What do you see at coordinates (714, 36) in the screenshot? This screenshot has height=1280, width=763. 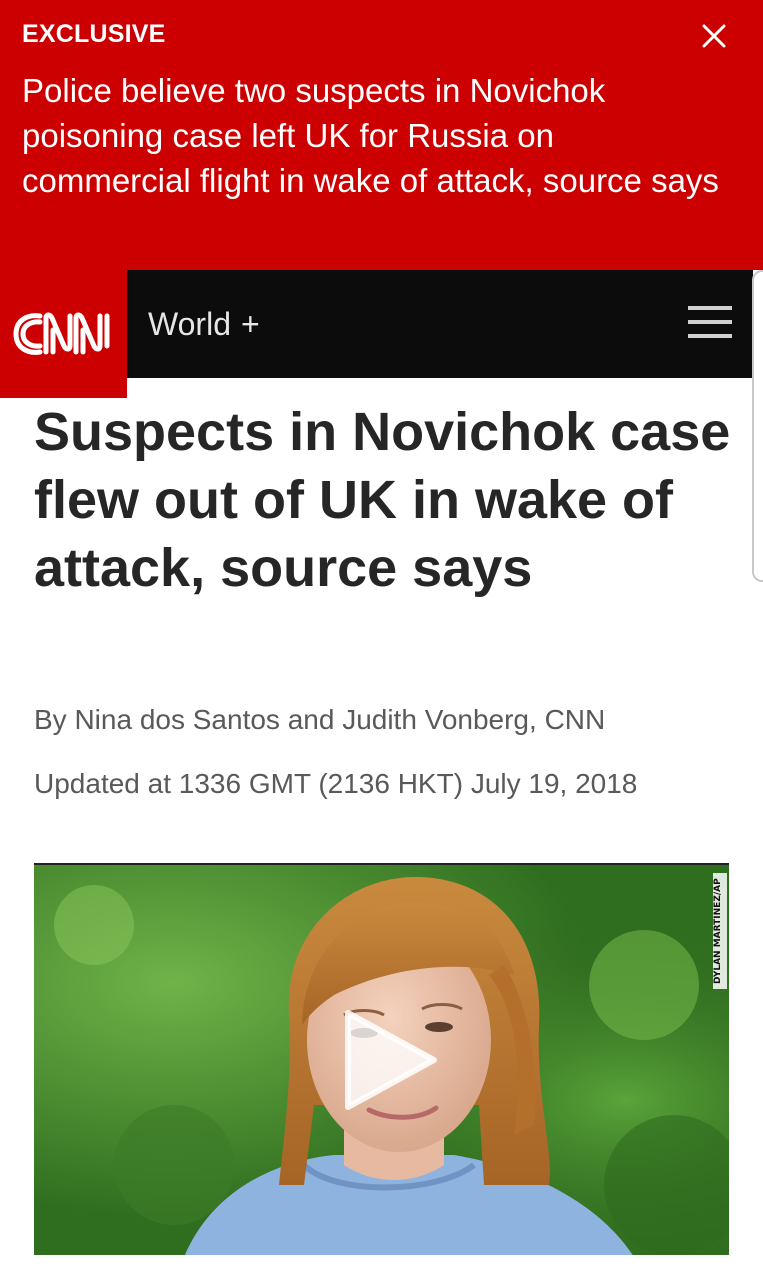 I see `close-icon` at bounding box center [714, 36].